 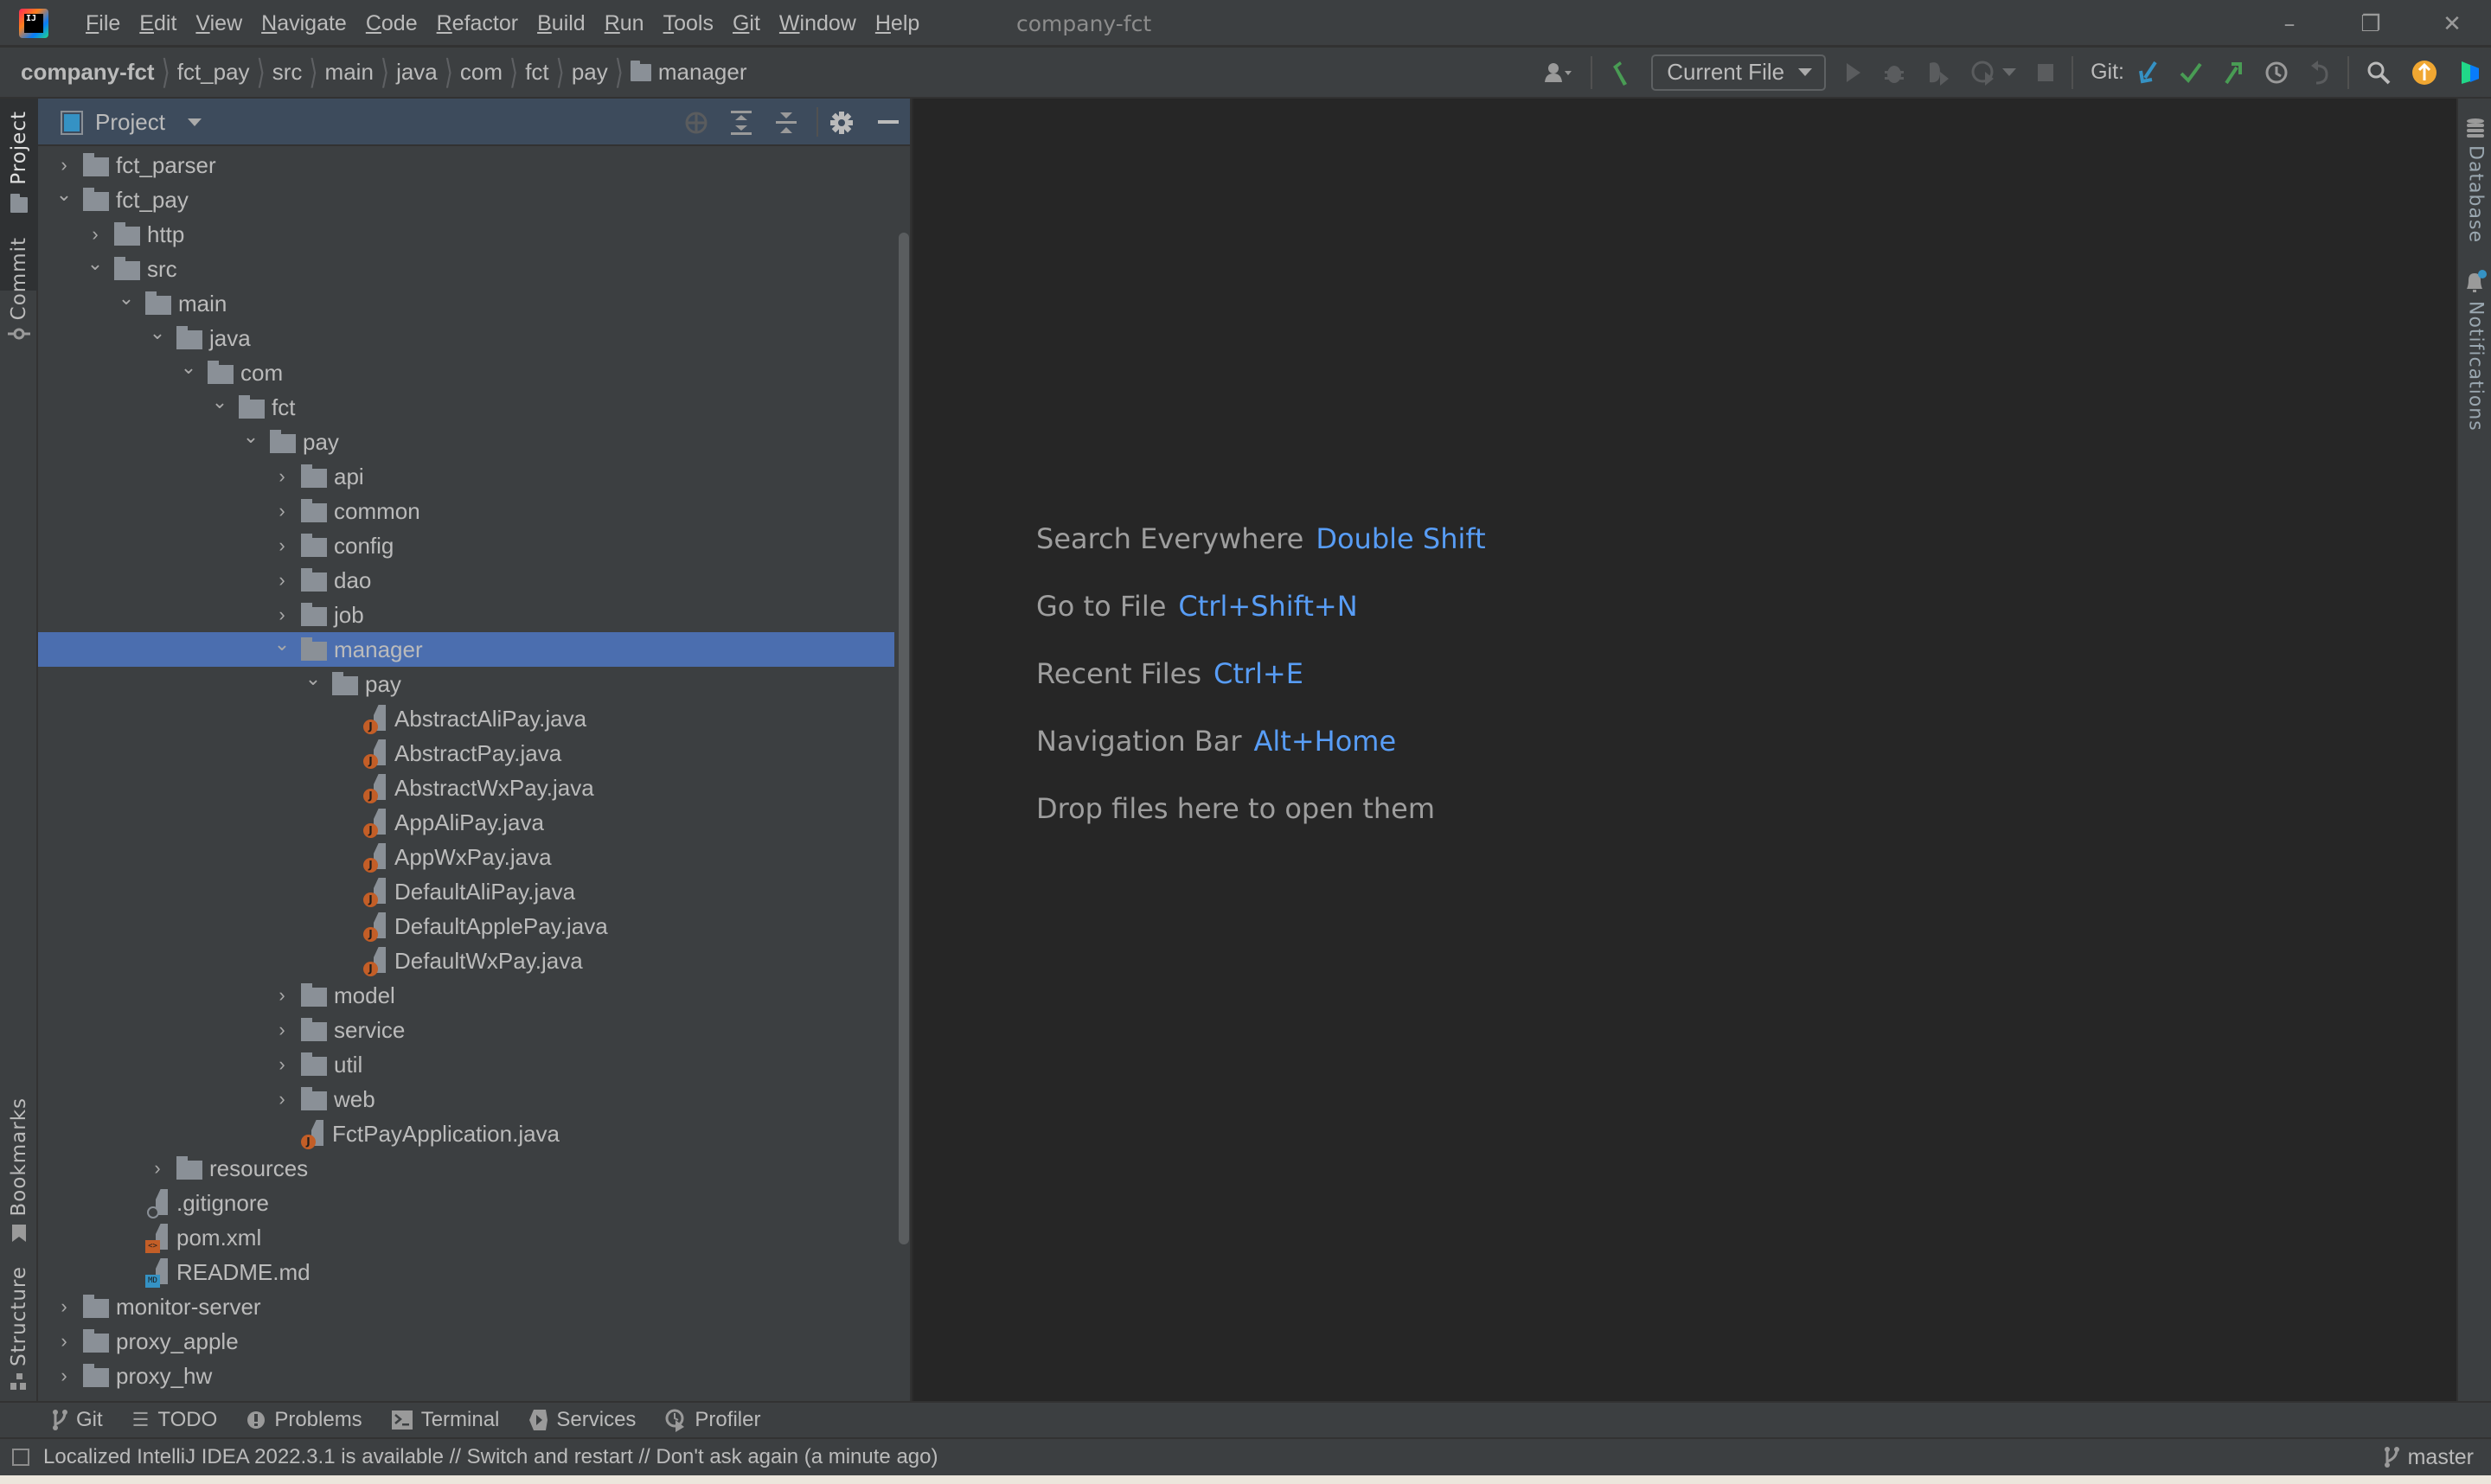 What do you see at coordinates (350, 72) in the screenshot?
I see `breadcrumb-item: main` at bounding box center [350, 72].